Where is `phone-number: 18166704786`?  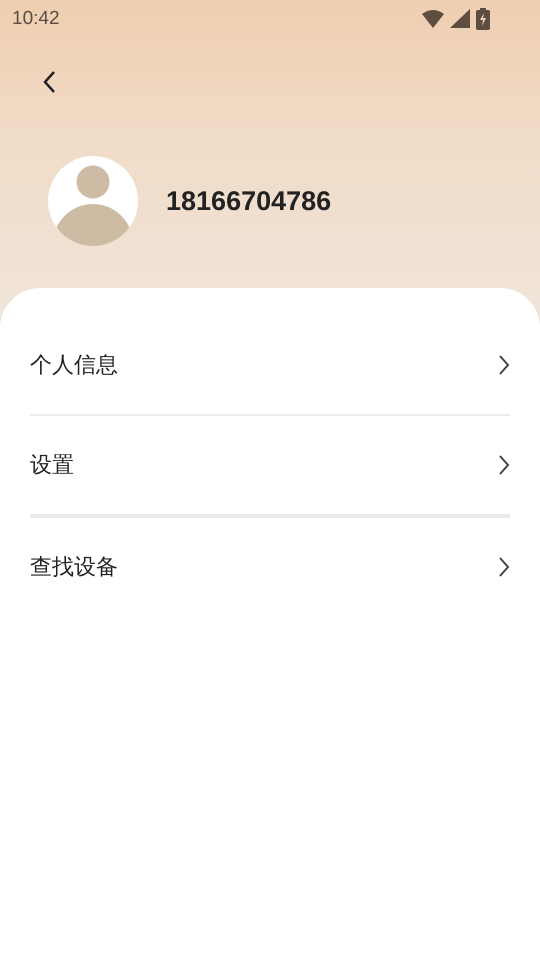
phone-number: 18166704786 is located at coordinates (249, 201).